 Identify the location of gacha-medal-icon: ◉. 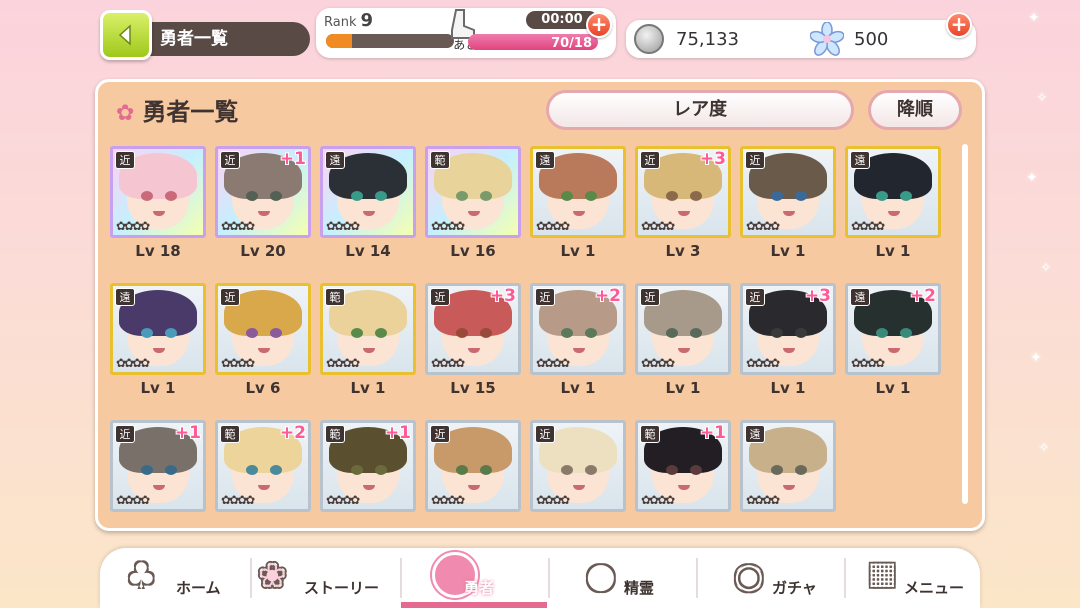
(749, 576).